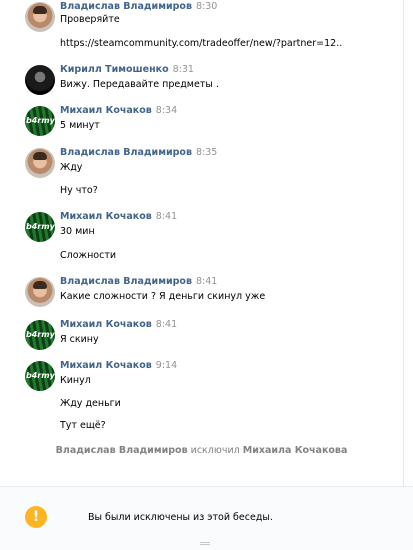 Image resolution: width=413 pixels, height=550 pixels. Describe the element at coordinates (206, 152) in the screenshot. I see `message-time: 8:35` at that location.